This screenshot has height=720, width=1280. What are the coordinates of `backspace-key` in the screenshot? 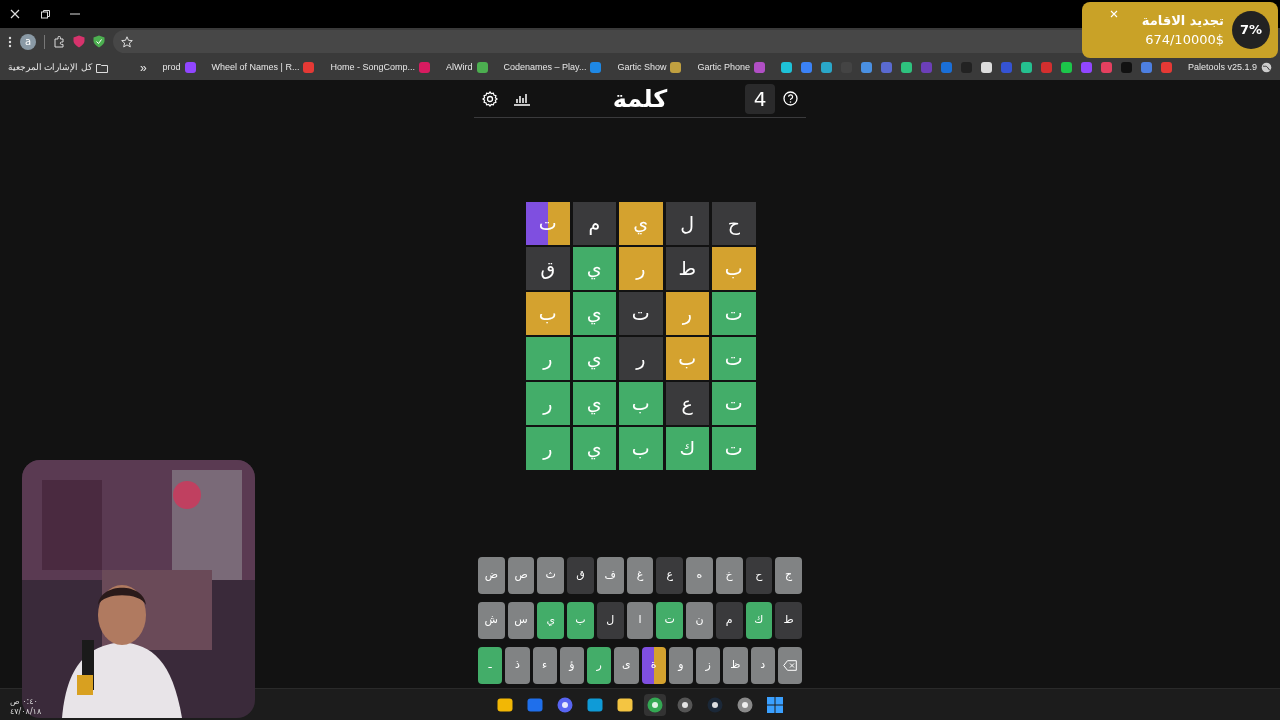 It's located at (789, 665).